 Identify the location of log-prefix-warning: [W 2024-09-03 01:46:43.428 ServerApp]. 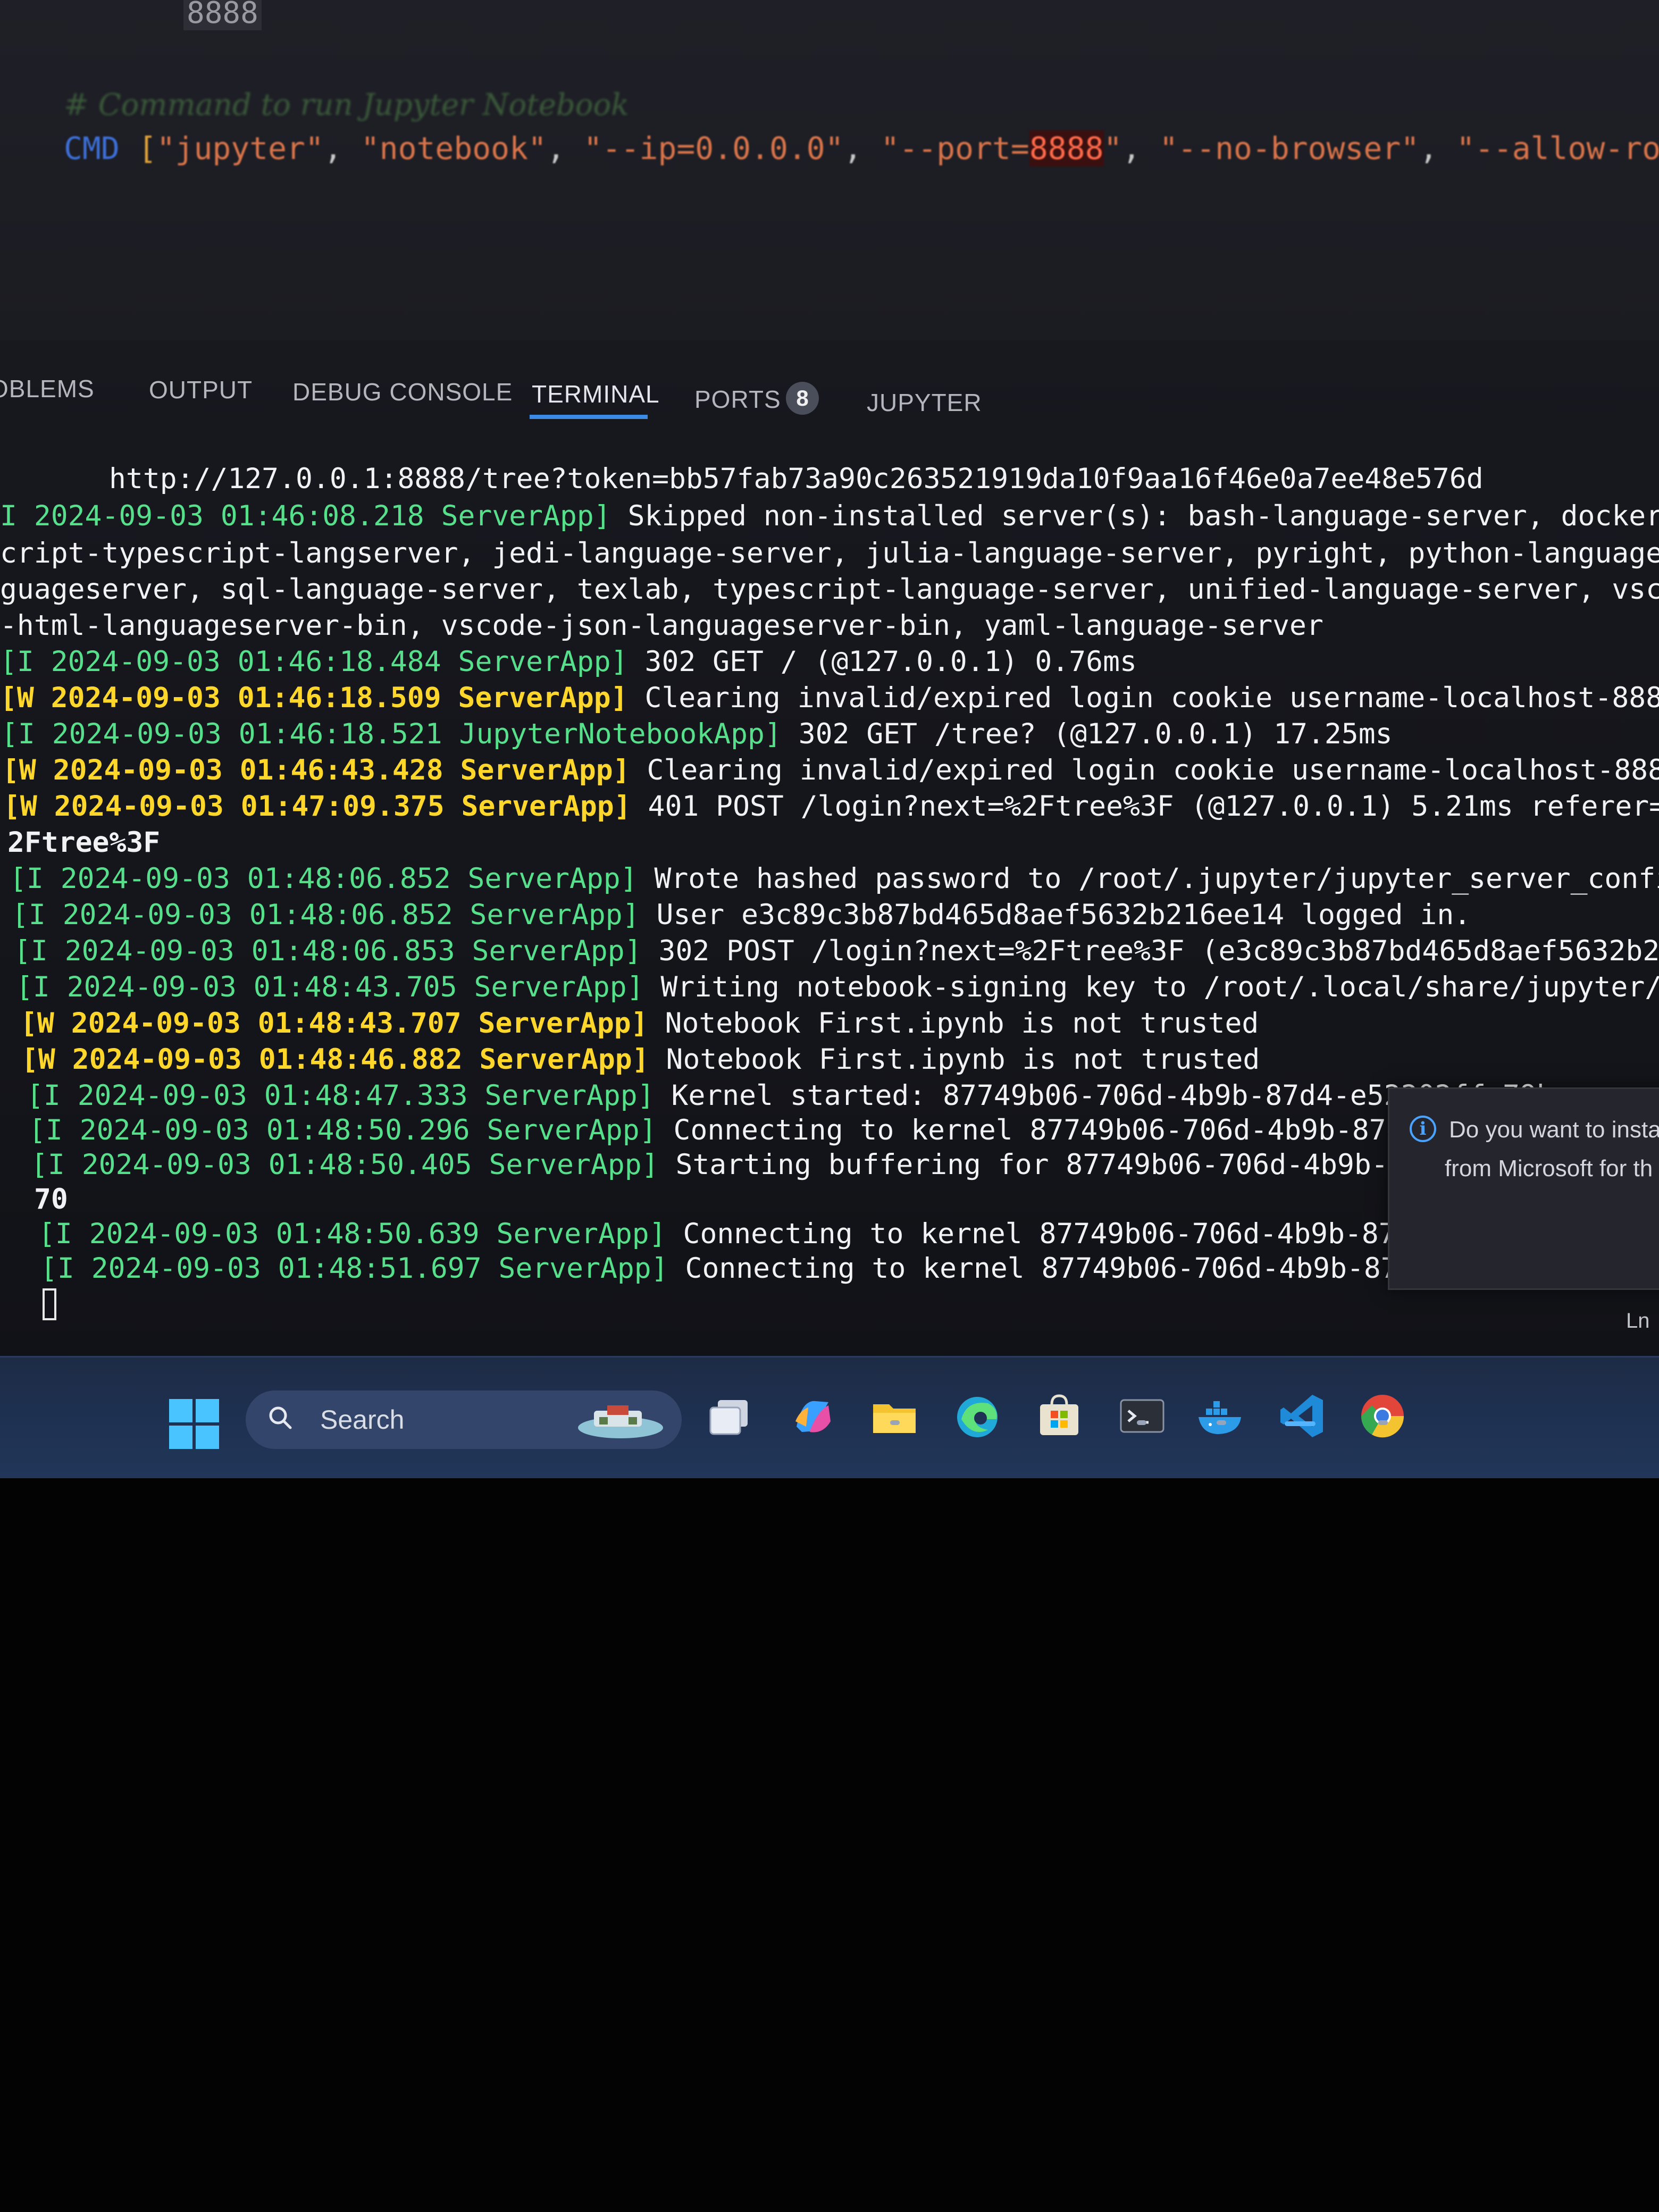
(316, 770).